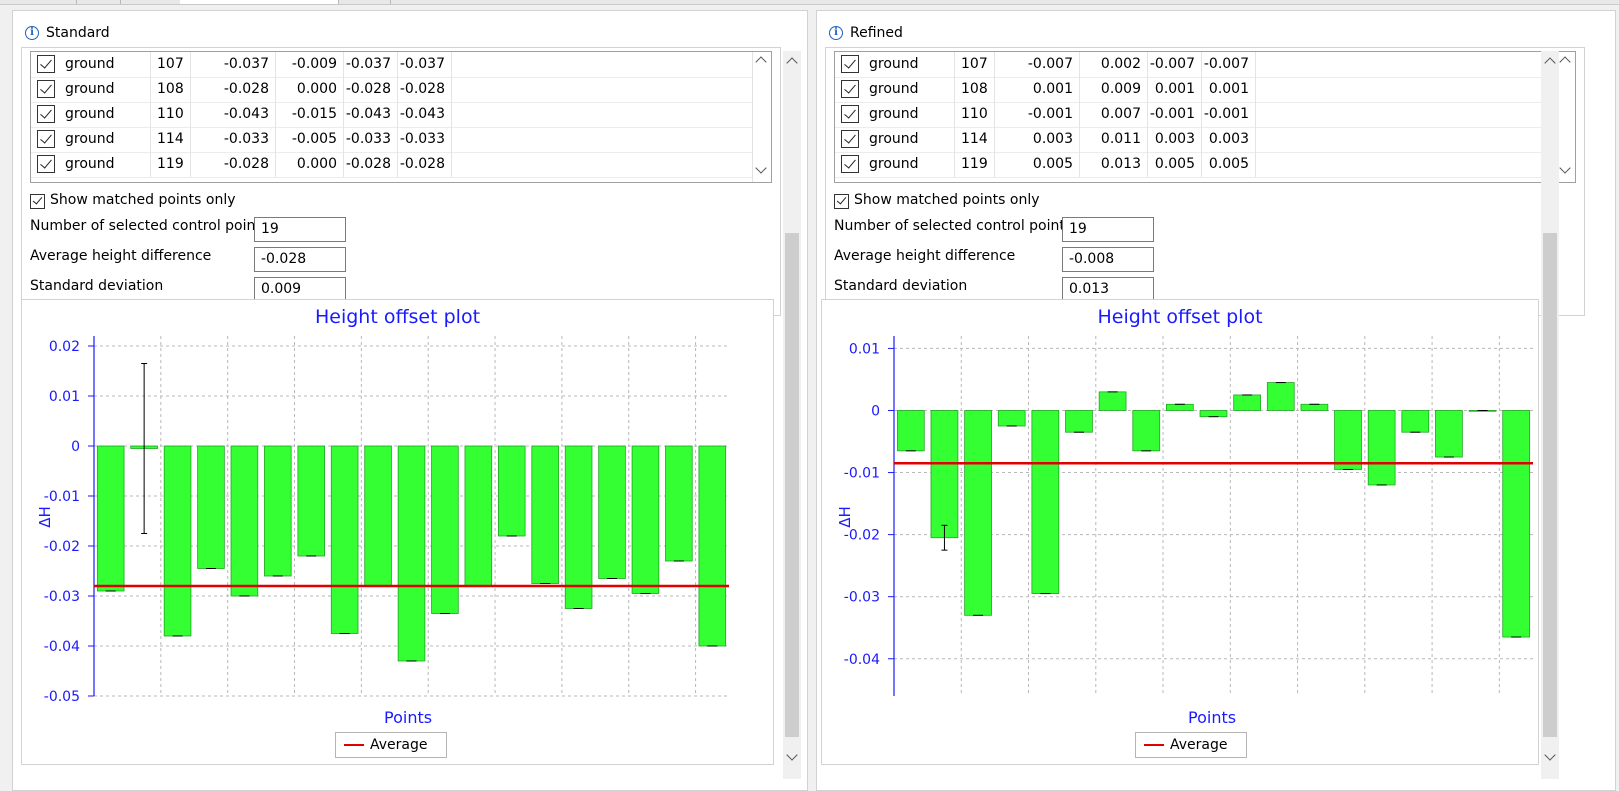 The width and height of the screenshot is (1619, 791). I want to click on table-row: ground 114 -0.033 -0.005 -0.033 -0.033, so click(392, 140).